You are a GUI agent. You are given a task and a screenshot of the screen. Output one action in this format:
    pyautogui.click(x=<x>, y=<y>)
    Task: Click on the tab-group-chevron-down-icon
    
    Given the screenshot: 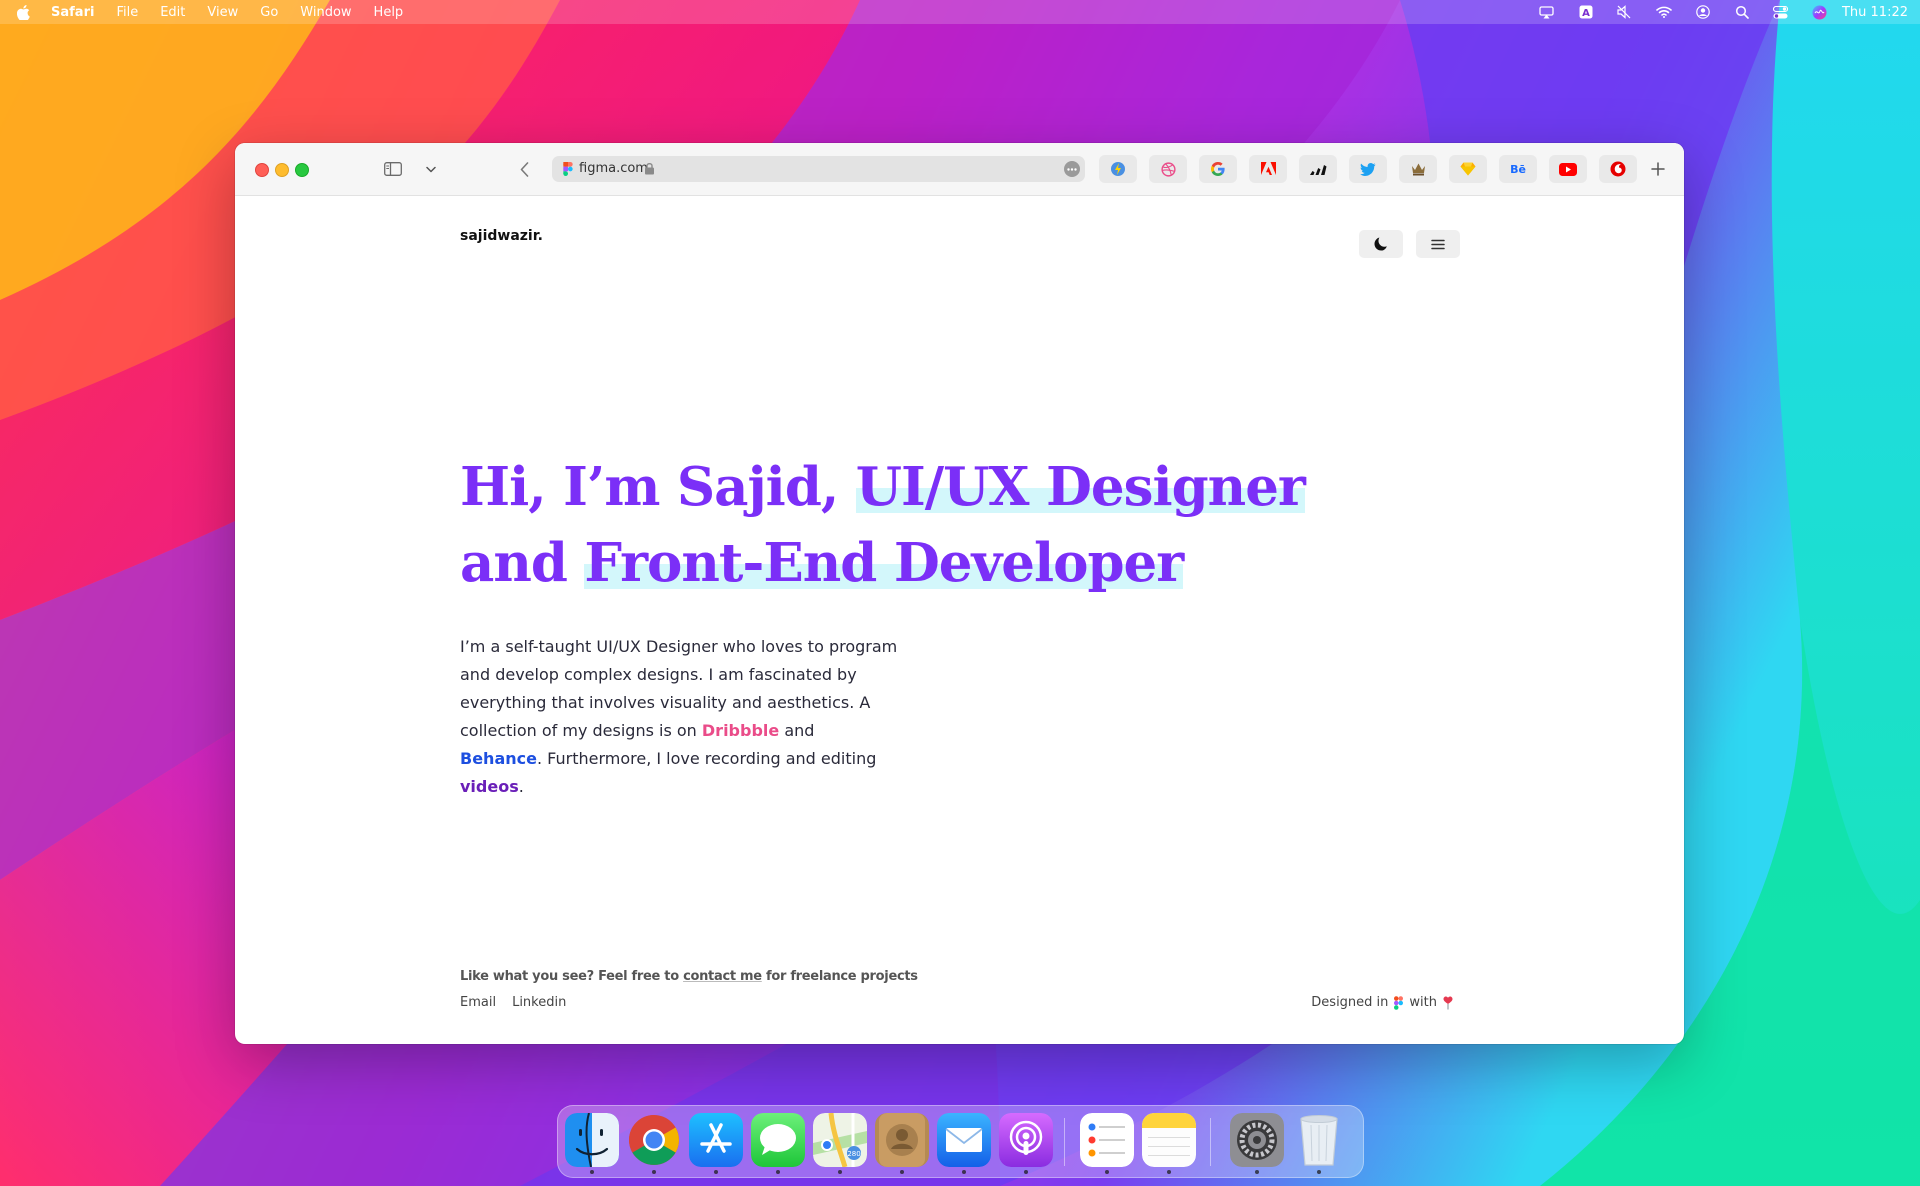 What is the action you would take?
    pyautogui.click(x=431, y=169)
    